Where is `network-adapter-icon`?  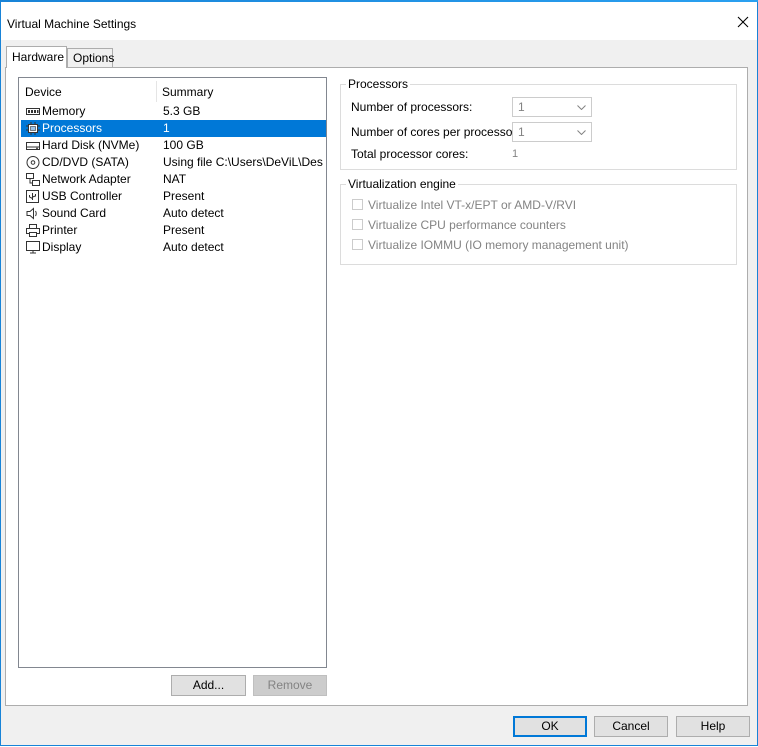
network-adapter-icon is located at coordinates (33, 179).